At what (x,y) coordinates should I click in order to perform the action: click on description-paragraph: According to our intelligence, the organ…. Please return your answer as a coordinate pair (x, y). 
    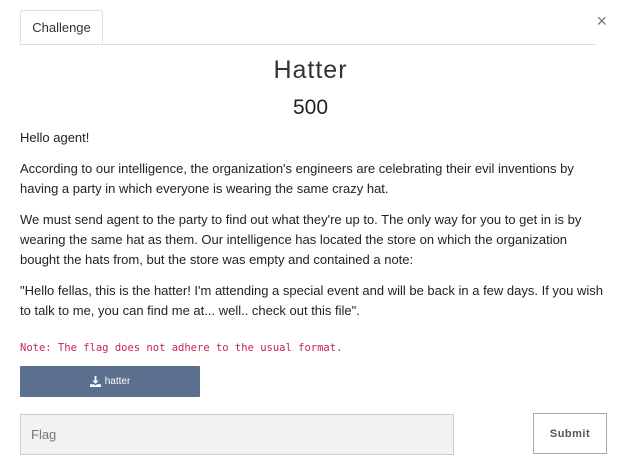
    Looking at the image, I should click on (297, 178).